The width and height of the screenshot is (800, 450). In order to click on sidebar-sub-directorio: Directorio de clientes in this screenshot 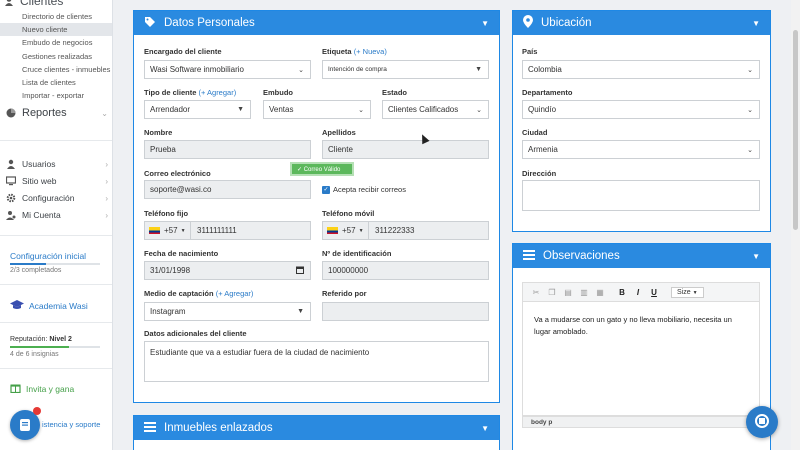, I will do `click(56, 16)`.